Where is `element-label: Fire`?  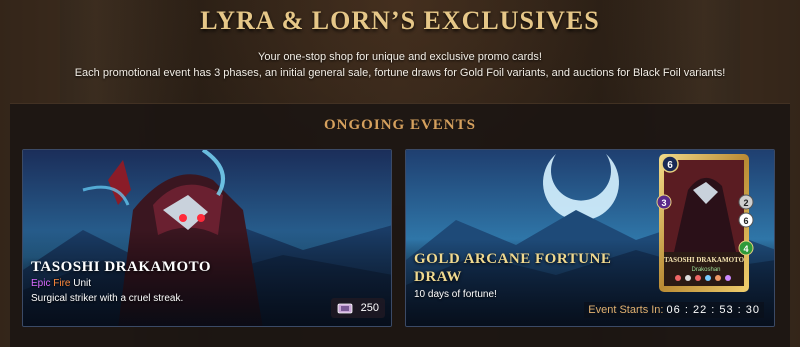 element-label: Fire is located at coordinates (62, 283).